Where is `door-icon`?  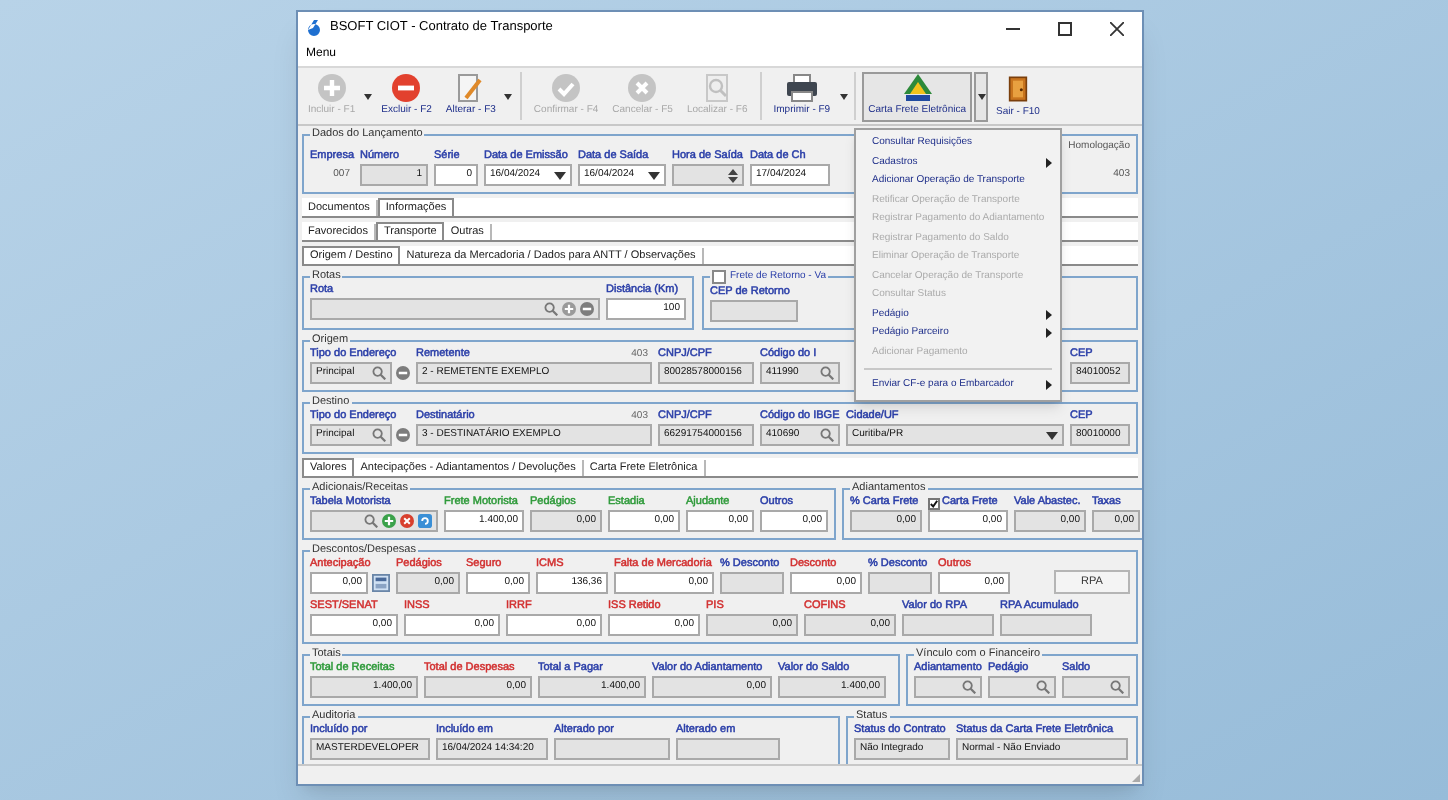 door-icon is located at coordinates (1017, 88).